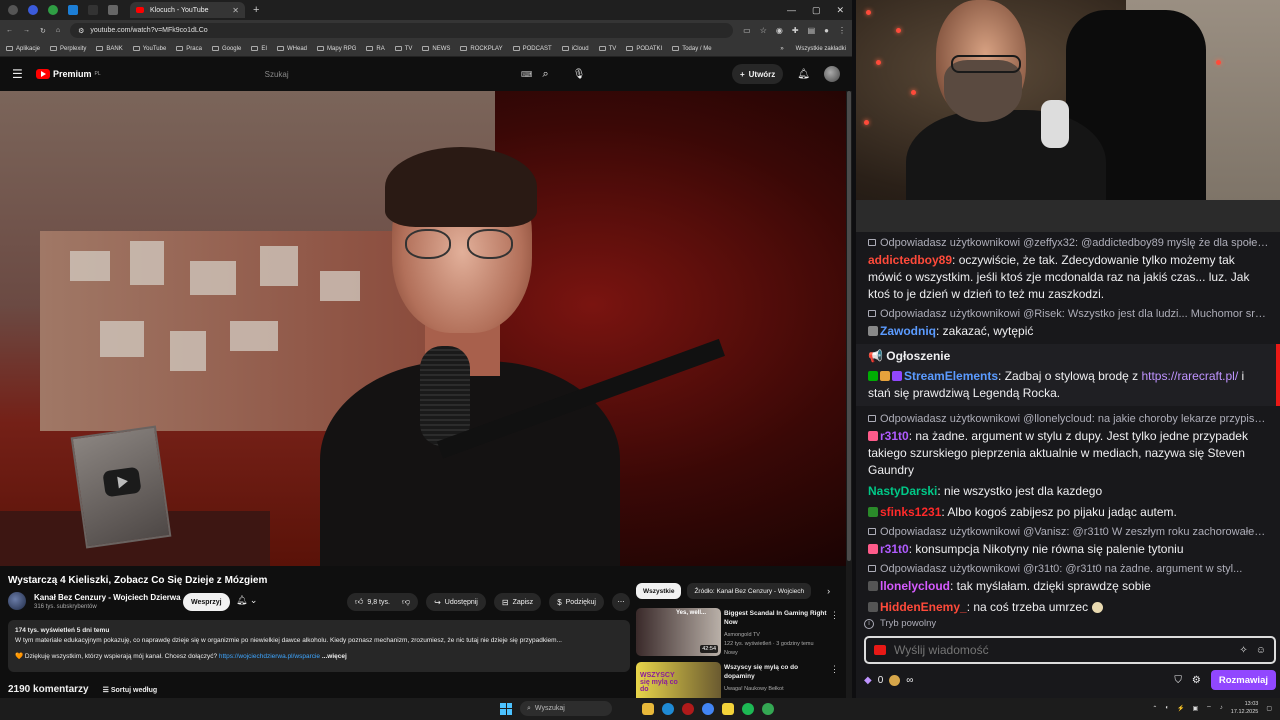  I want to click on bookmark-item: EI, so click(259, 49).